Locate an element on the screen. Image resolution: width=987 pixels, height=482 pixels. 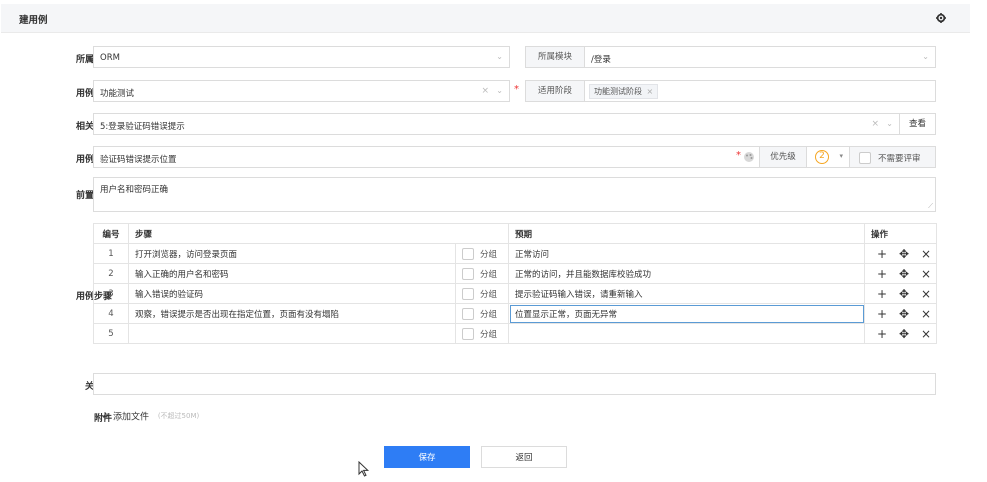
priority-select: 2 ▾ is located at coordinates (828, 157).